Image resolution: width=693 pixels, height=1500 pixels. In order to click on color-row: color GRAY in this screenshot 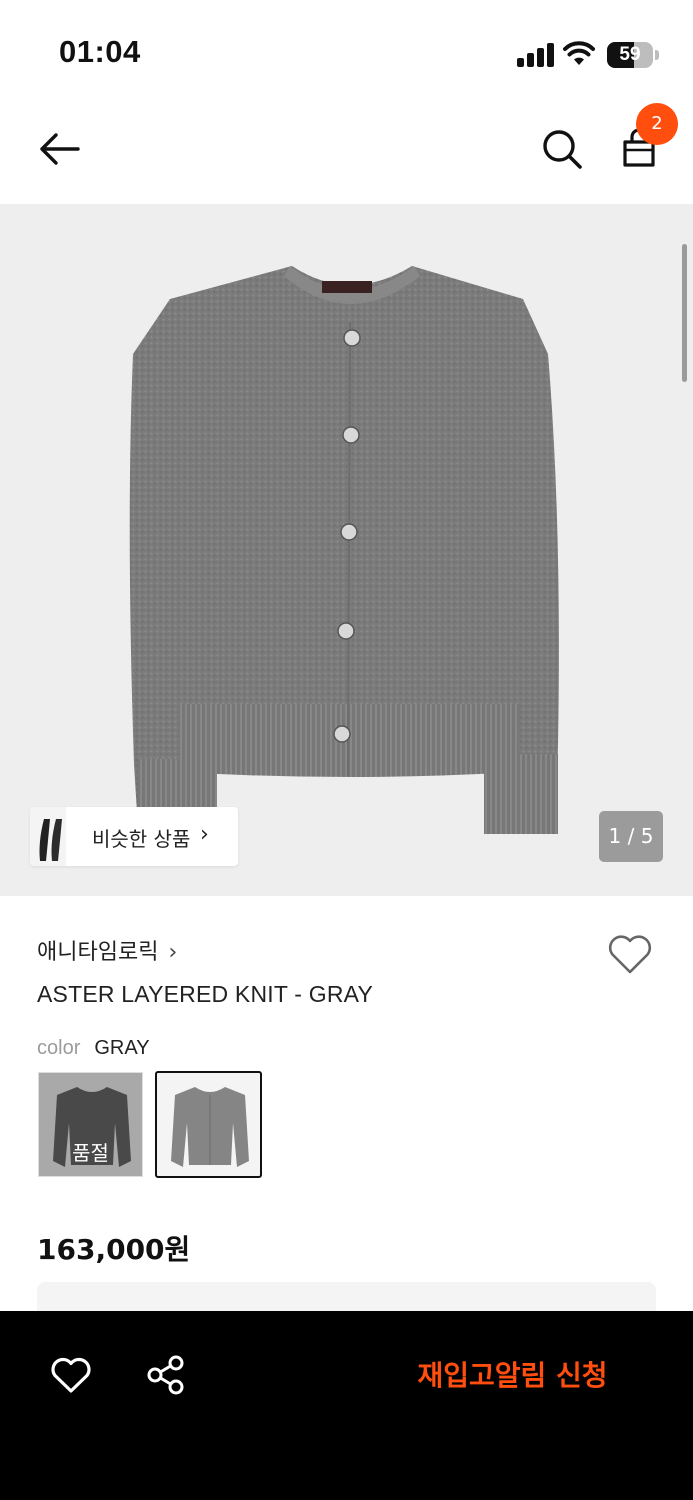, I will do `click(93, 1048)`.